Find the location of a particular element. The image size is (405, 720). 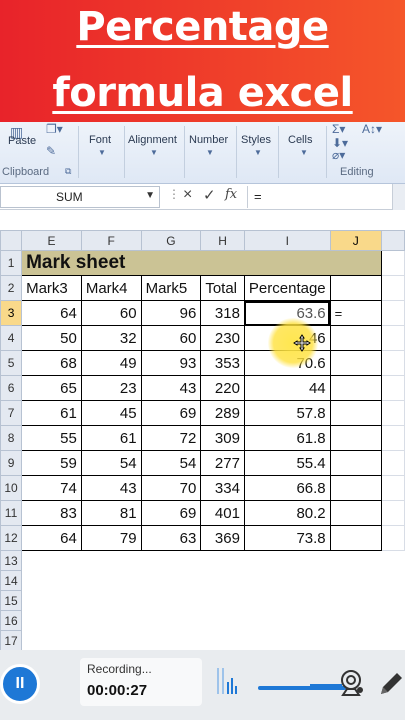

data-cell: 55.4 is located at coordinates (287, 463).